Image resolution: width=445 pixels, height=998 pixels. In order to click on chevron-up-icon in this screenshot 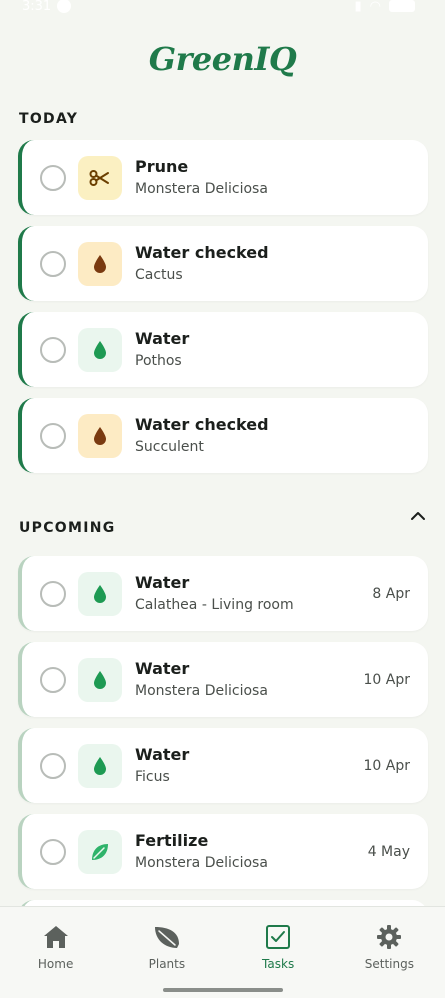, I will do `click(418, 516)`.